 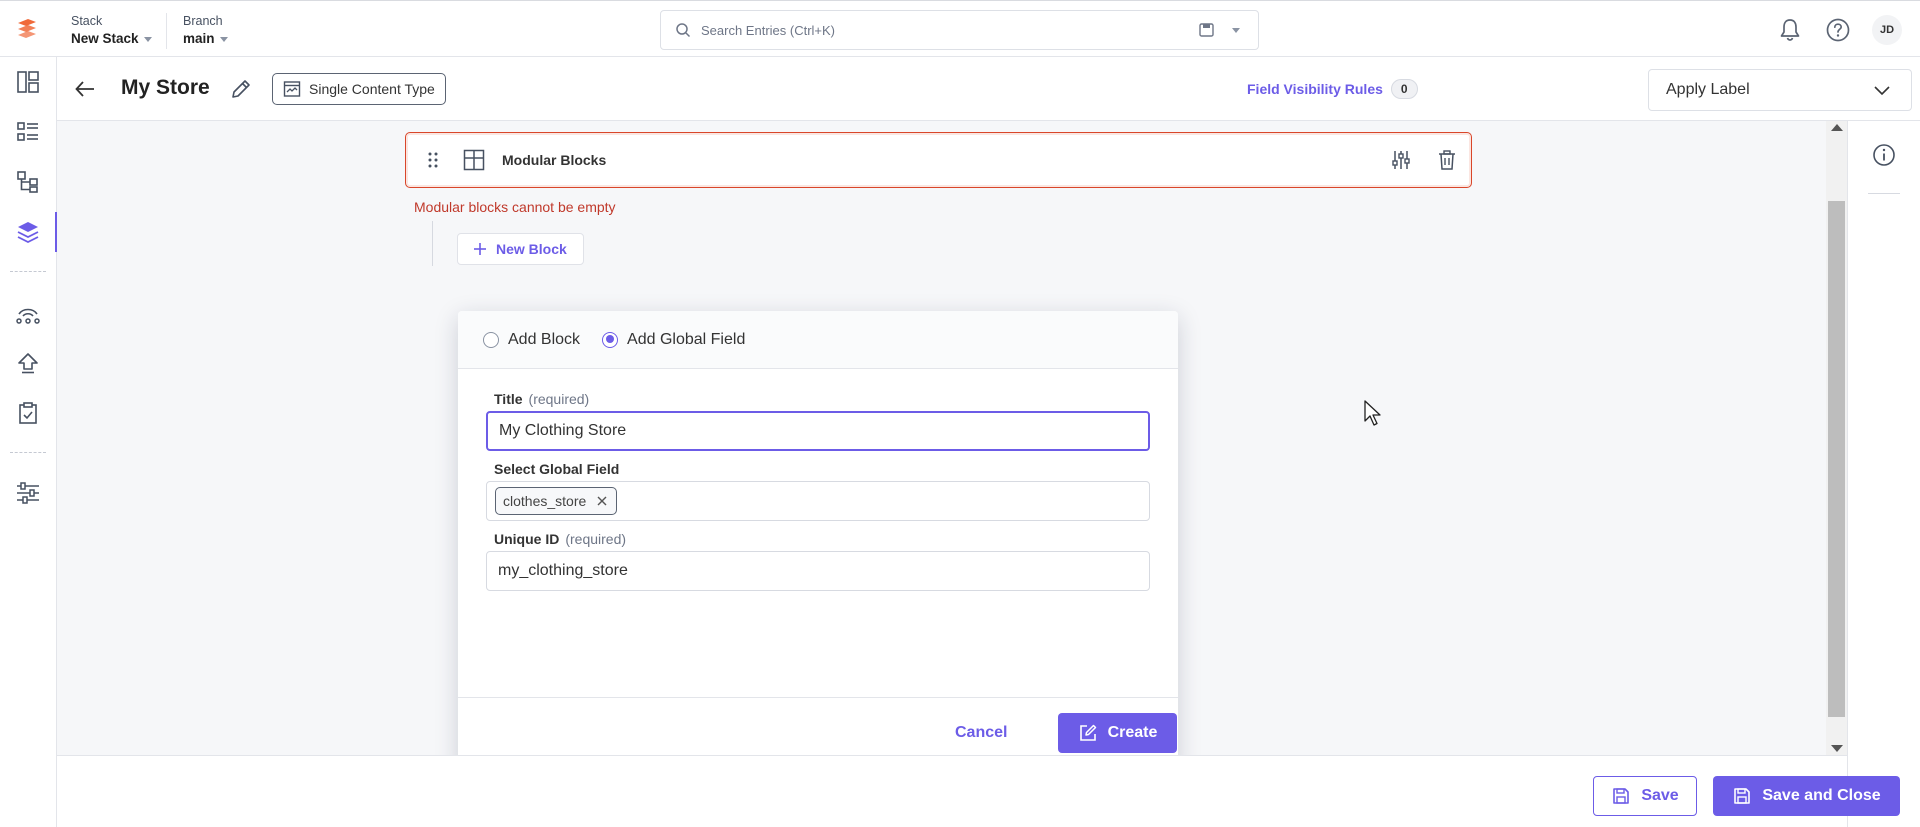 What do you see at coordinates (1087, 732) in the screenshot?
I see `create-edit-icon` at bounding box center [1087, 732].